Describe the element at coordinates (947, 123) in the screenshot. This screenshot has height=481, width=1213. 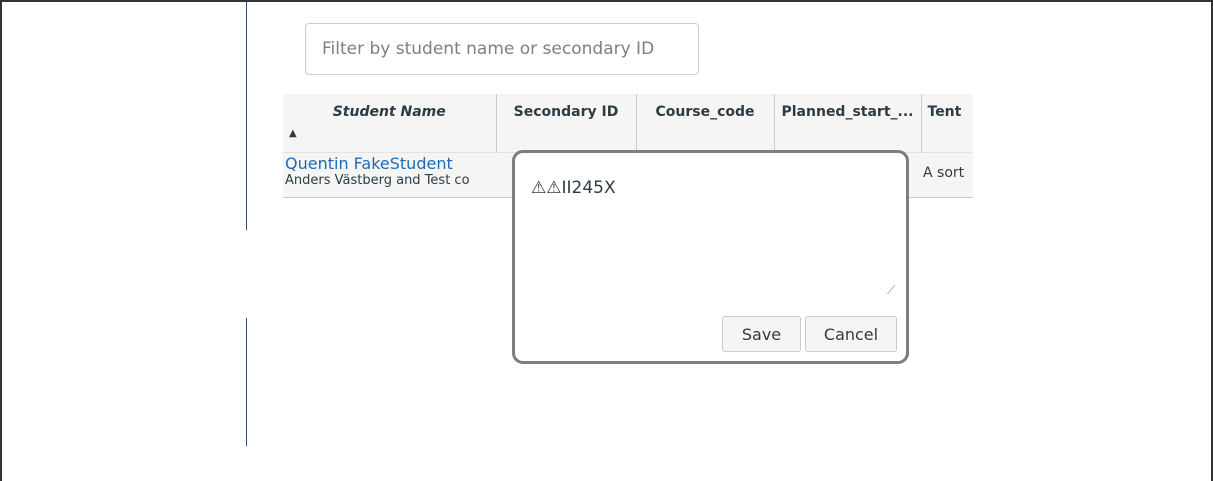
I see `column-header-tent: Tent` at that location.